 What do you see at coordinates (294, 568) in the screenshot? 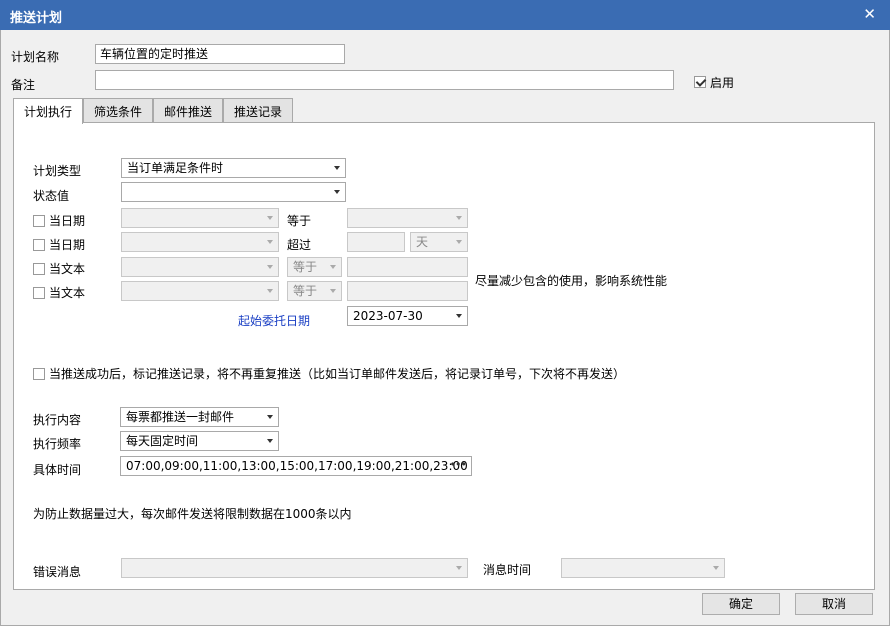
I see `error-msg-select` at bounding box center [294, 568].